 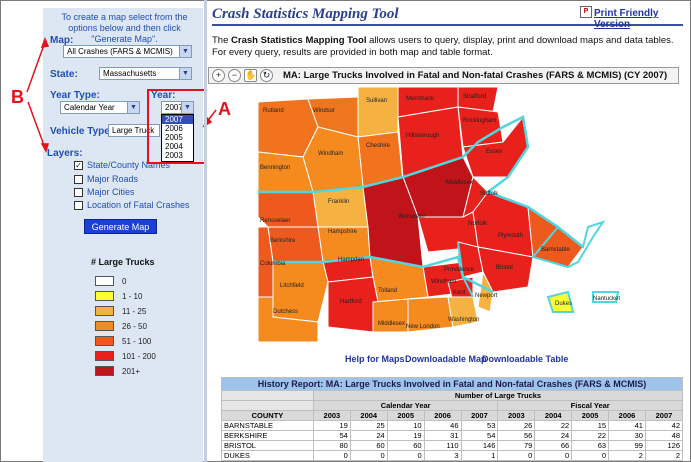 I want to click on report-group-header: Number of Large Trucks, so click(x=498, y=395).